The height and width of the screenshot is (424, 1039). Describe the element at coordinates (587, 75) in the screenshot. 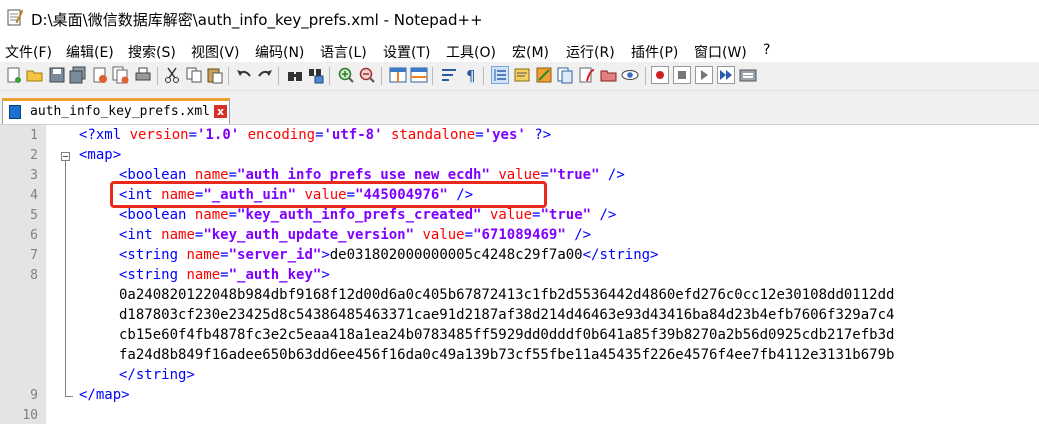

I see `folder-workspace-icon` at that location.